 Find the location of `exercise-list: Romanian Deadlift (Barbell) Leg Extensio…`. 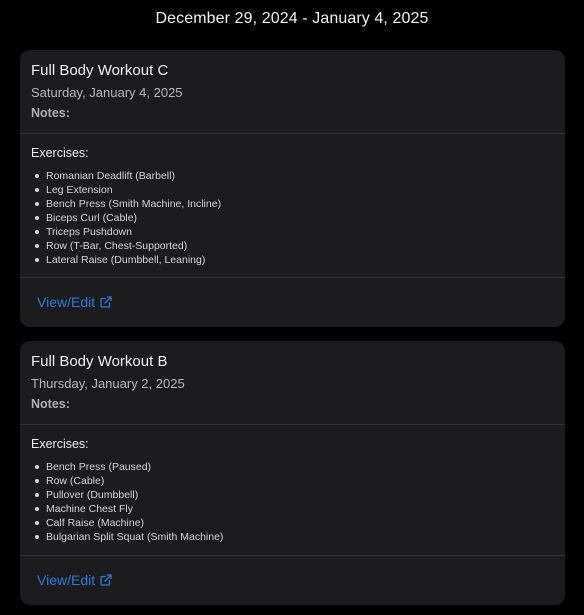

exercise-list: Romanian Deadlift (Barbell) Leg Extensio… is located at coordinates (292, 218).